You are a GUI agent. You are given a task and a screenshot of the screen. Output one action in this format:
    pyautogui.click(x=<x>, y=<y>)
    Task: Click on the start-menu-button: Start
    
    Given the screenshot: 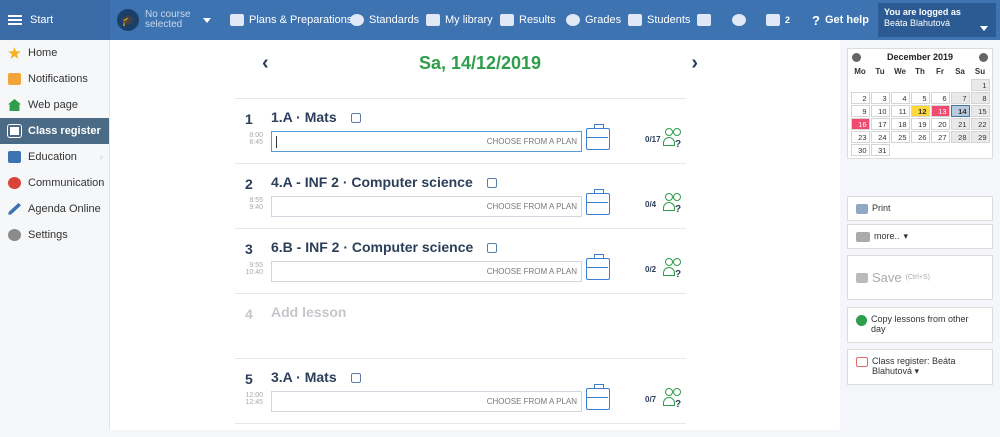 What is the action you would take?
    pyautogui.click(x=55, y=20)
    